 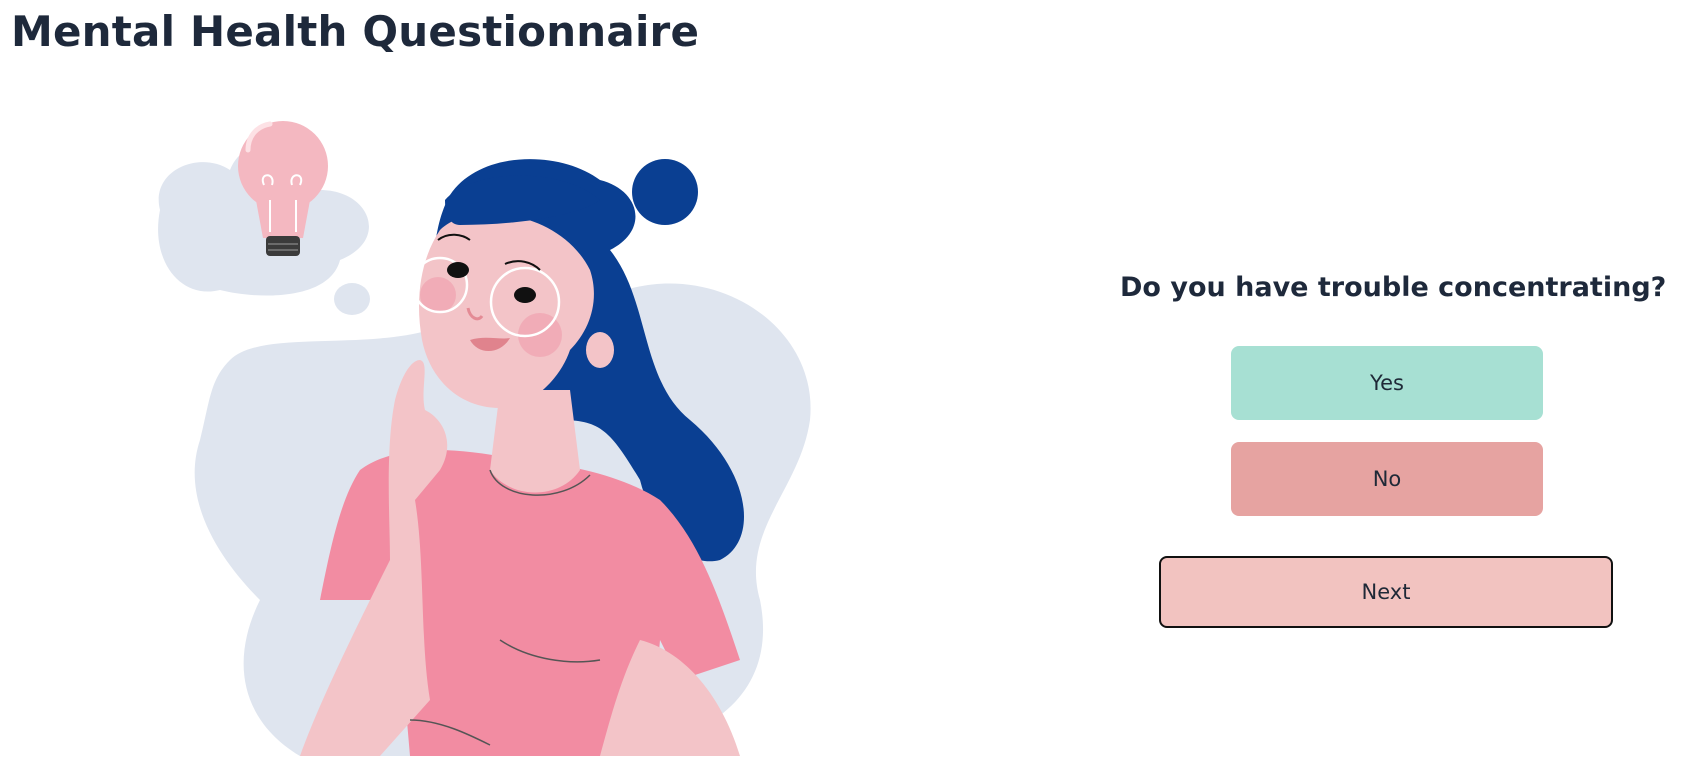 What do you see at coordinates (665, 192) in the screenshot?
I see `hair-bun` at bounding box center [665, 192].